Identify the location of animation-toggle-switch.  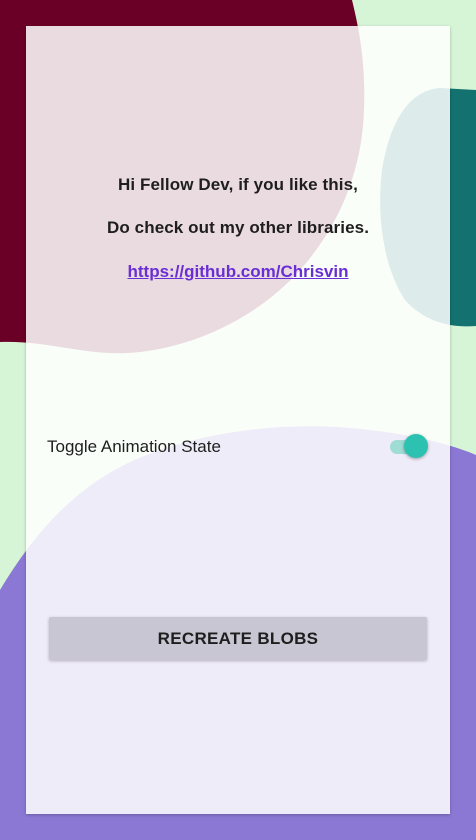
(408, 447).